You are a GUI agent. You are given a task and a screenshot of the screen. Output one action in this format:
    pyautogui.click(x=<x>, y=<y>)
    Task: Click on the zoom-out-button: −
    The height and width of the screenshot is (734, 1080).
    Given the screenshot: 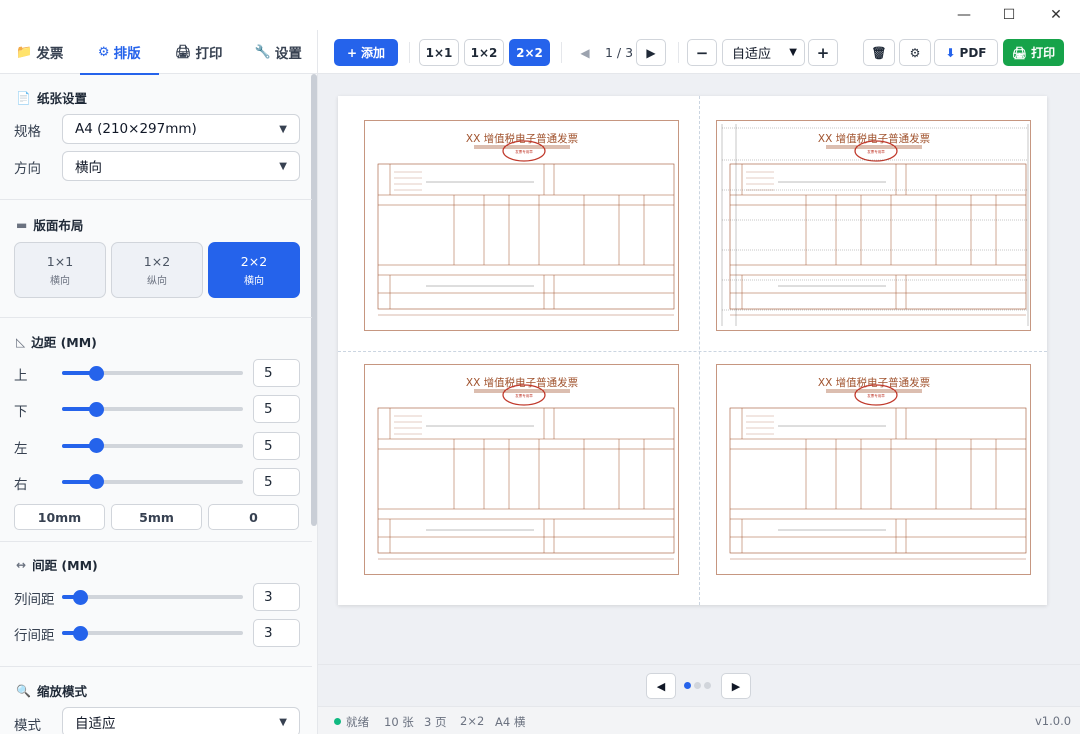 What is the action you would take?
    pyautogui.click(x=702, y=52)
    